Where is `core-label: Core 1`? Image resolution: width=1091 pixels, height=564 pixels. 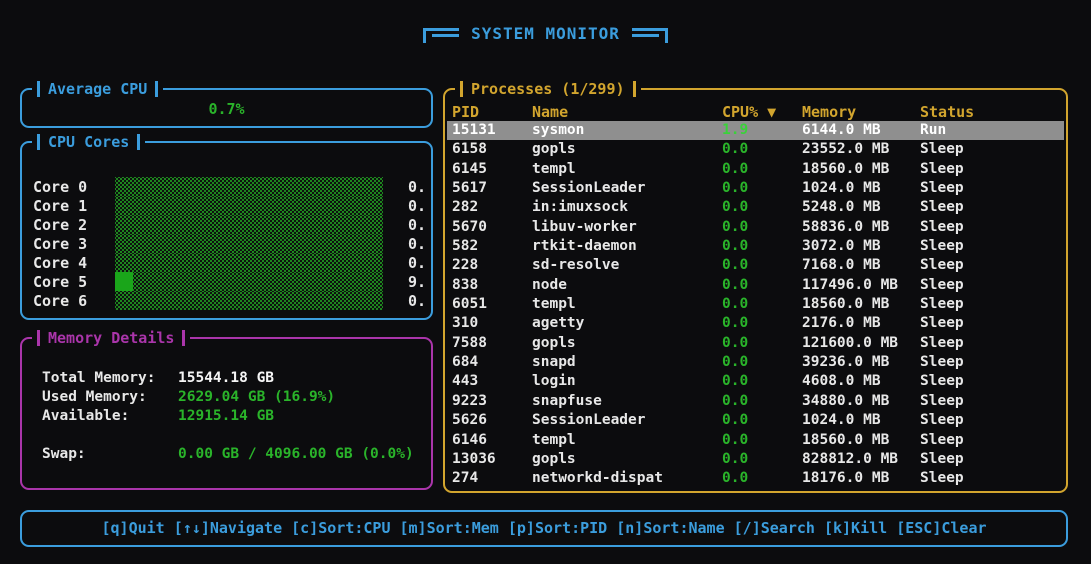
core-label: Core 1 is located at coordinates (60, 205).